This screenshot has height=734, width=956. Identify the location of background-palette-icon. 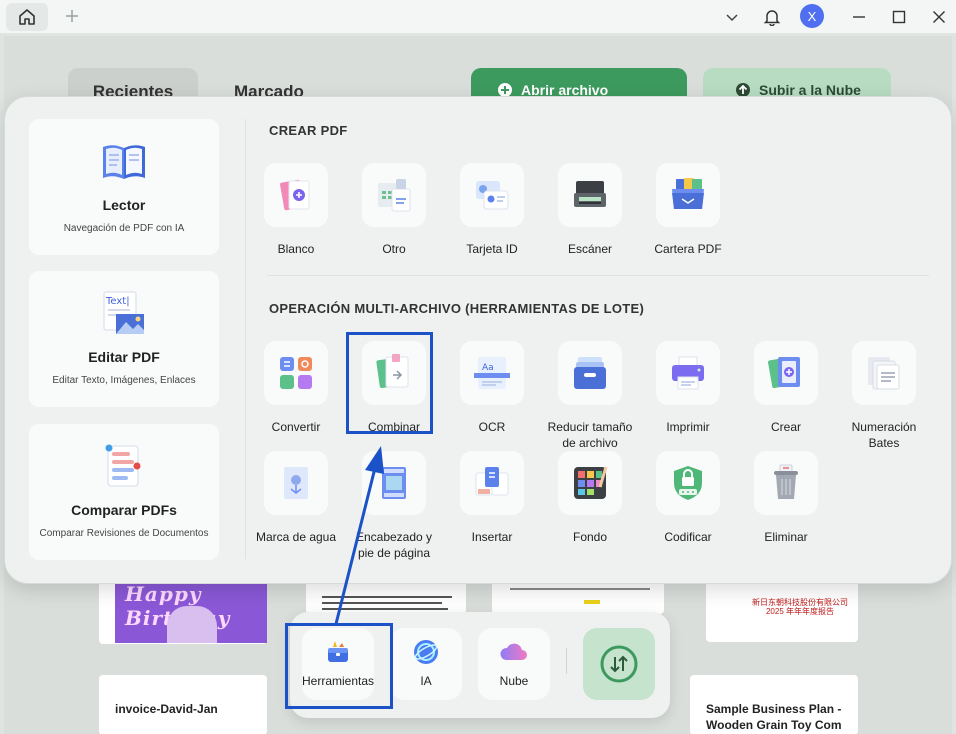
(591, 482).